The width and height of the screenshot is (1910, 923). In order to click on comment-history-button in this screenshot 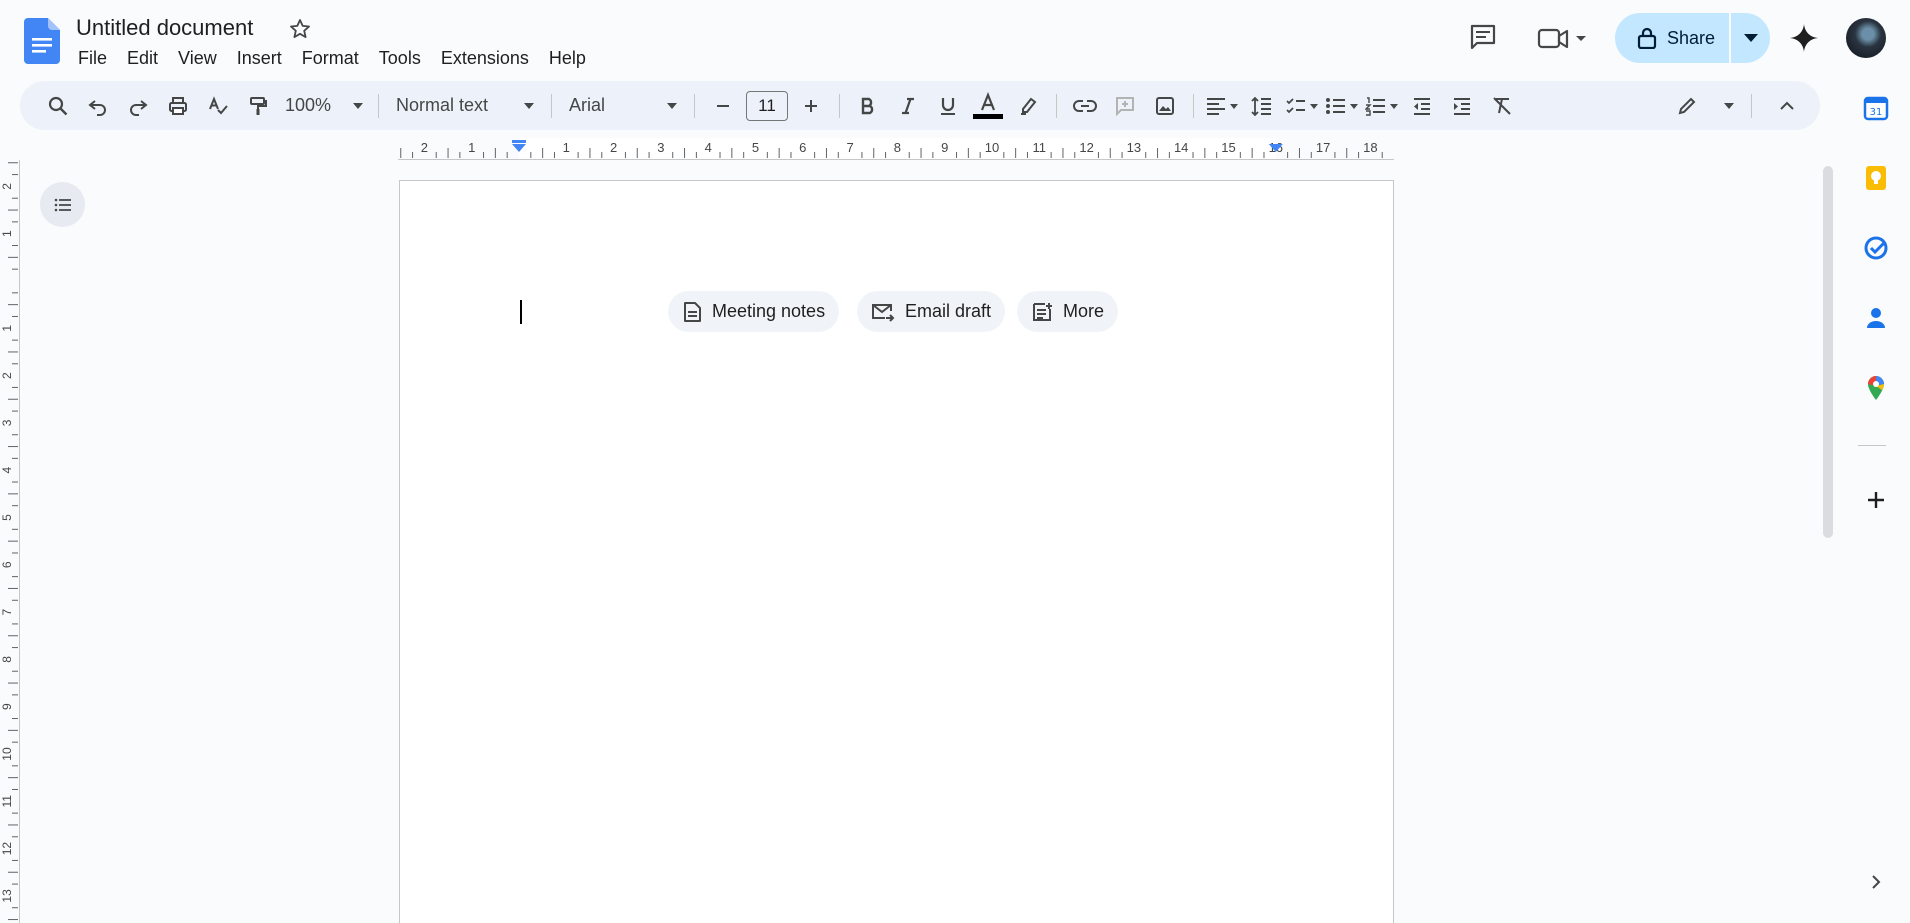, I will do `click(1483, 37)`.